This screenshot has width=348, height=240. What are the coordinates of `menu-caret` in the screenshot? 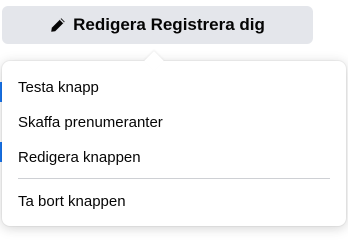 It's located at (154, 61).